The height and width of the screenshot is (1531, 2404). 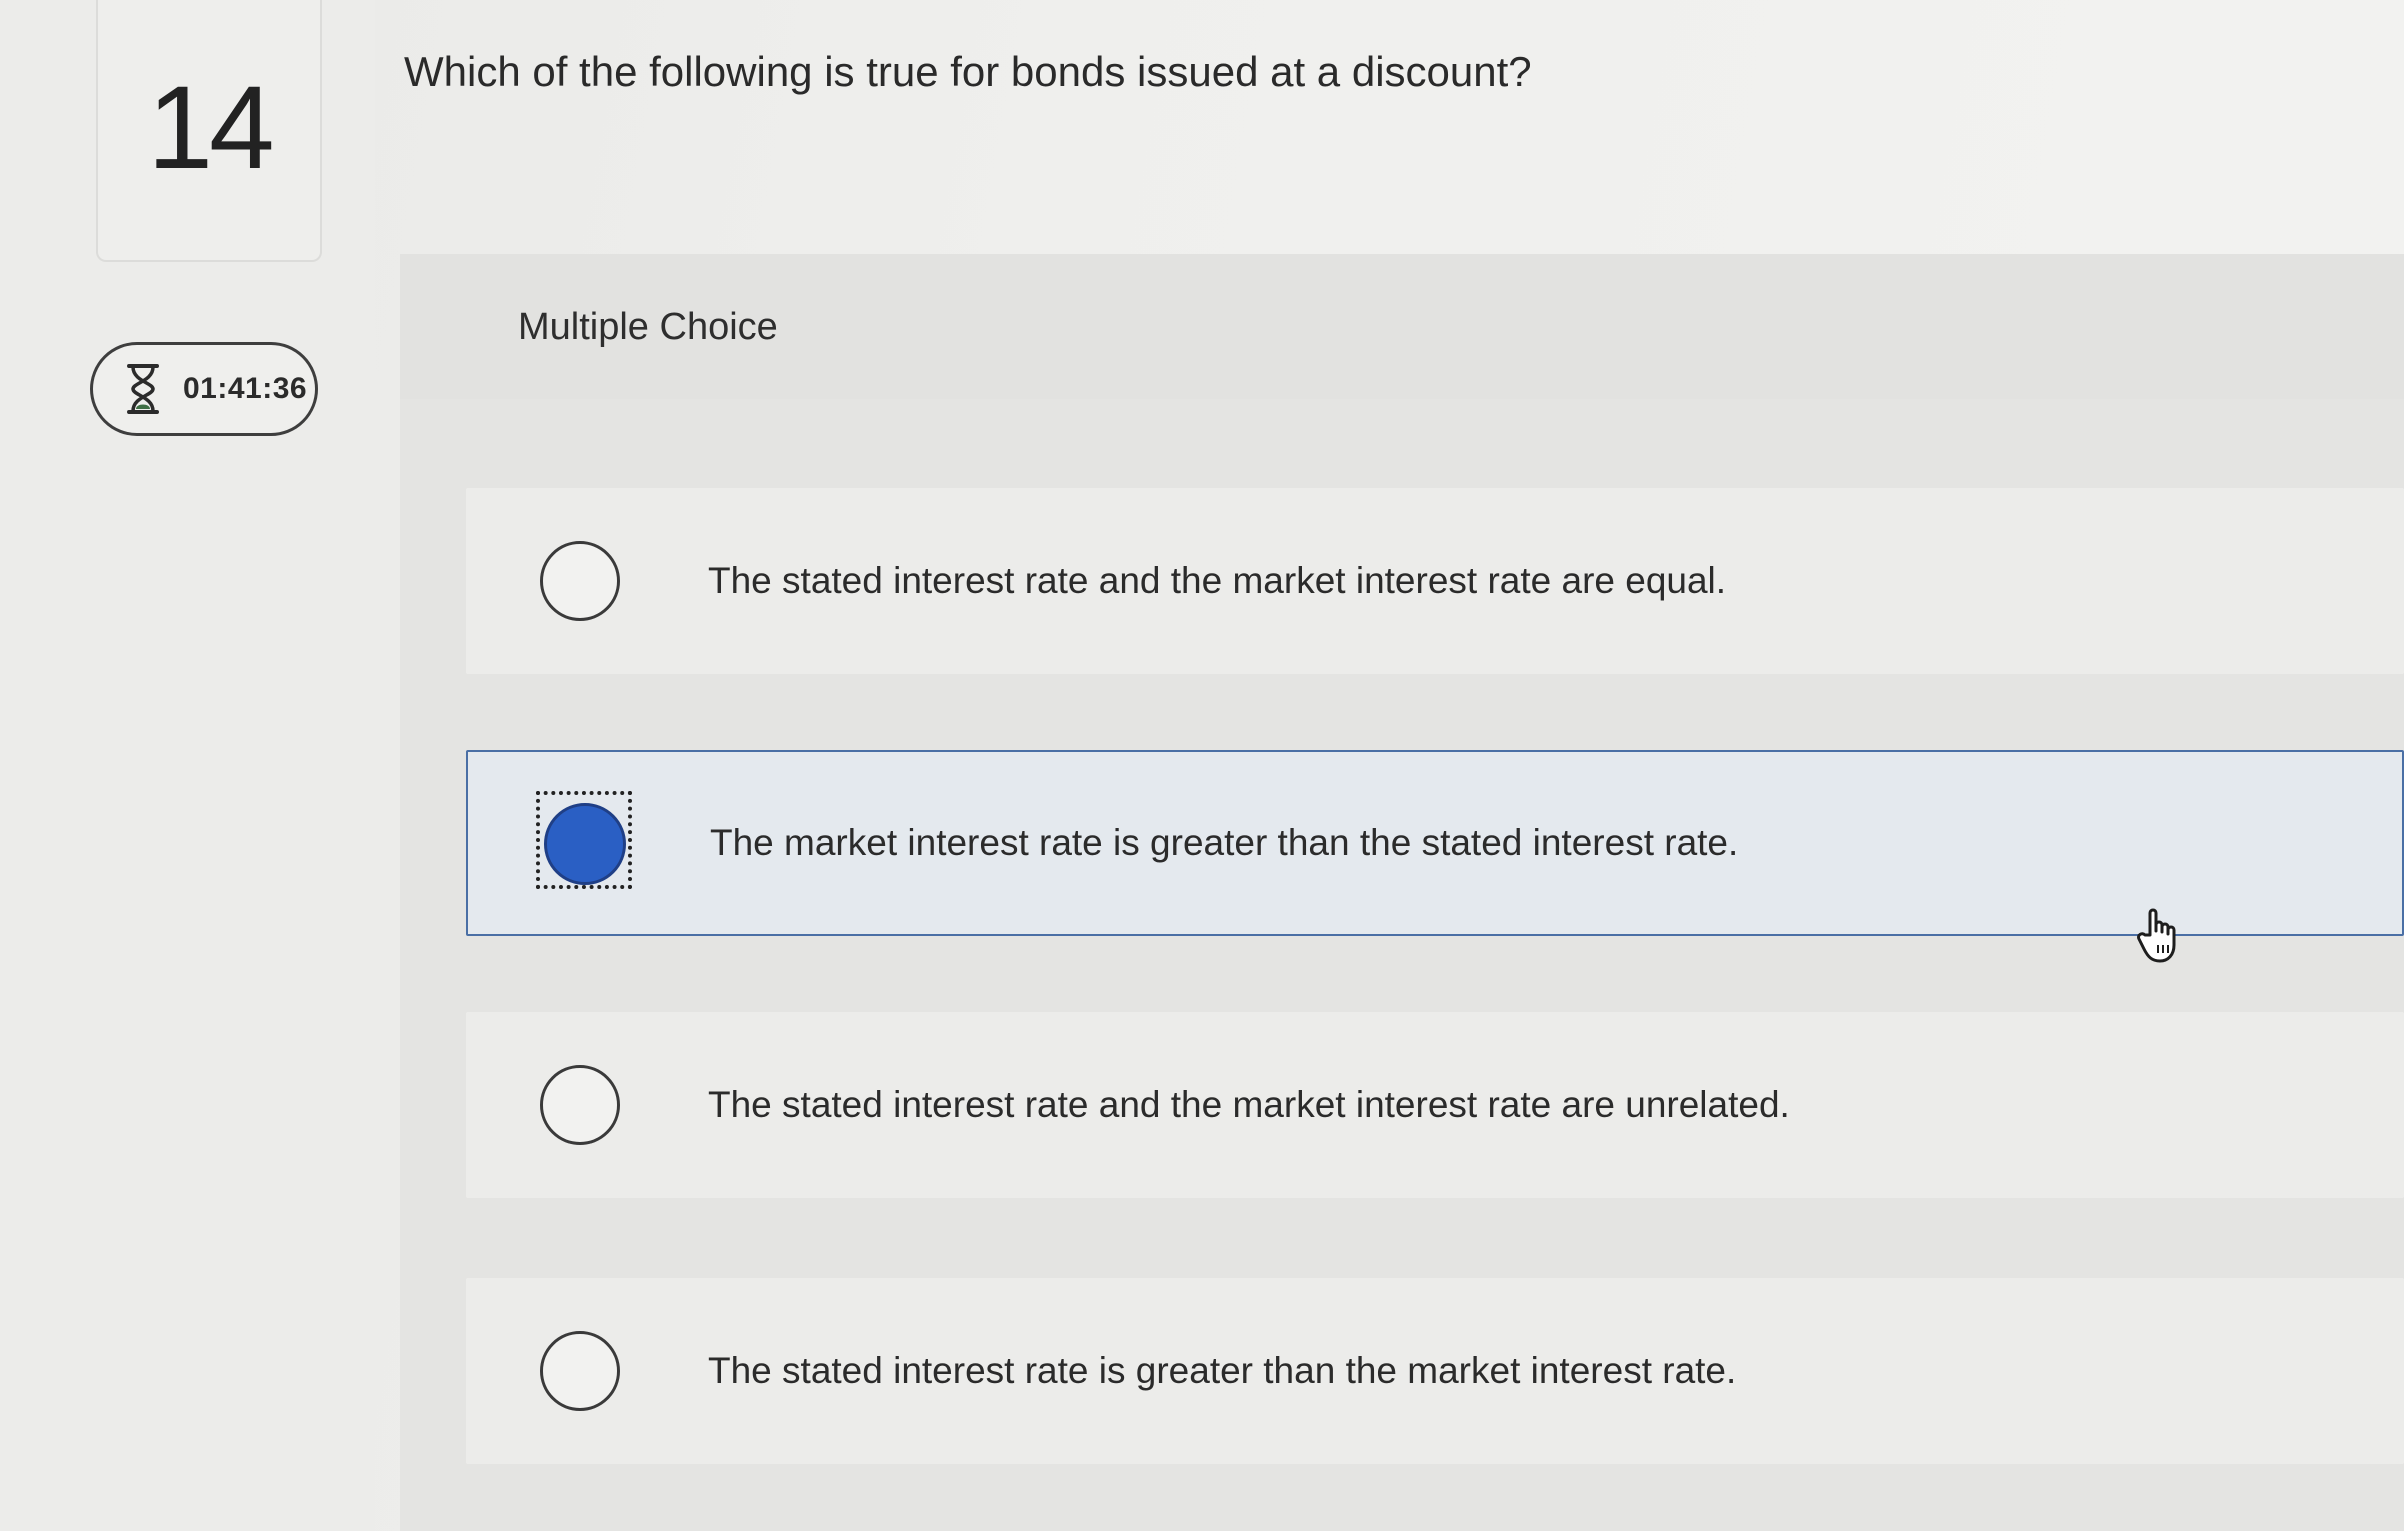 I want to click on timer-pill: 01:41:36, so click(x=204, y=389).